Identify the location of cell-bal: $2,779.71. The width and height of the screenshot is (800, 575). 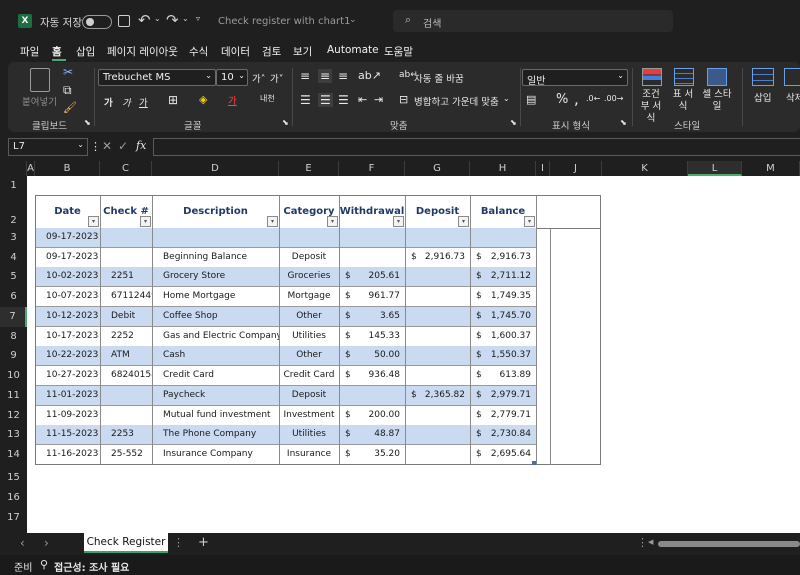
(503, 416).